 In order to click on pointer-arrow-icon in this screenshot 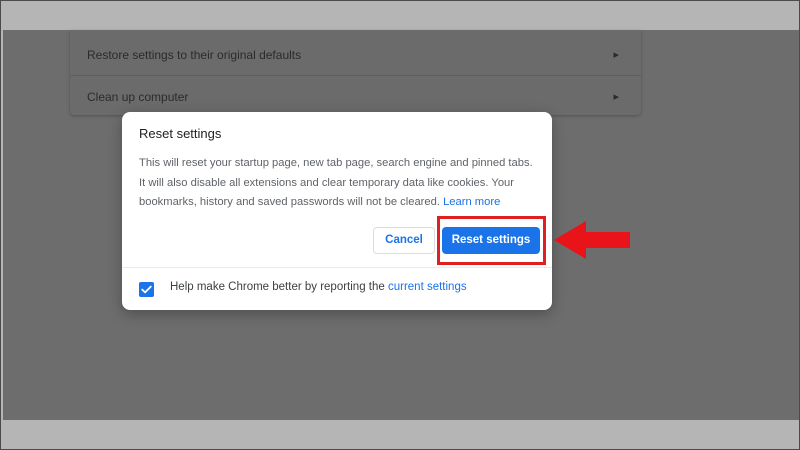, I will do `click(592, 240)`.